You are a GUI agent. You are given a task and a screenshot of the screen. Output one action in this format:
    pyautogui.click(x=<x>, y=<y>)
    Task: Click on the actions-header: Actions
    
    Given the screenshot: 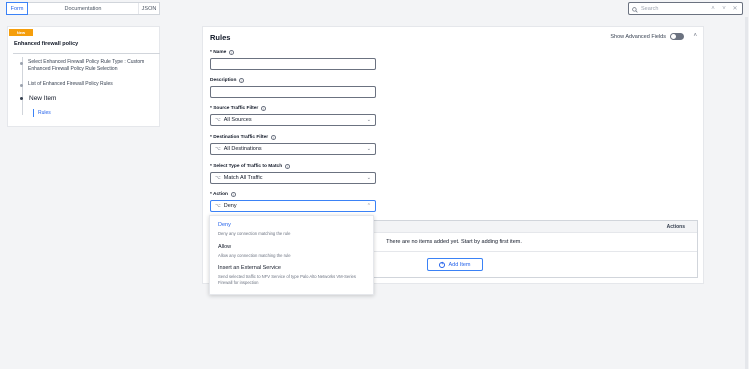 What is the action you would take?
    pyautogui.click(x=675, y=227)
    